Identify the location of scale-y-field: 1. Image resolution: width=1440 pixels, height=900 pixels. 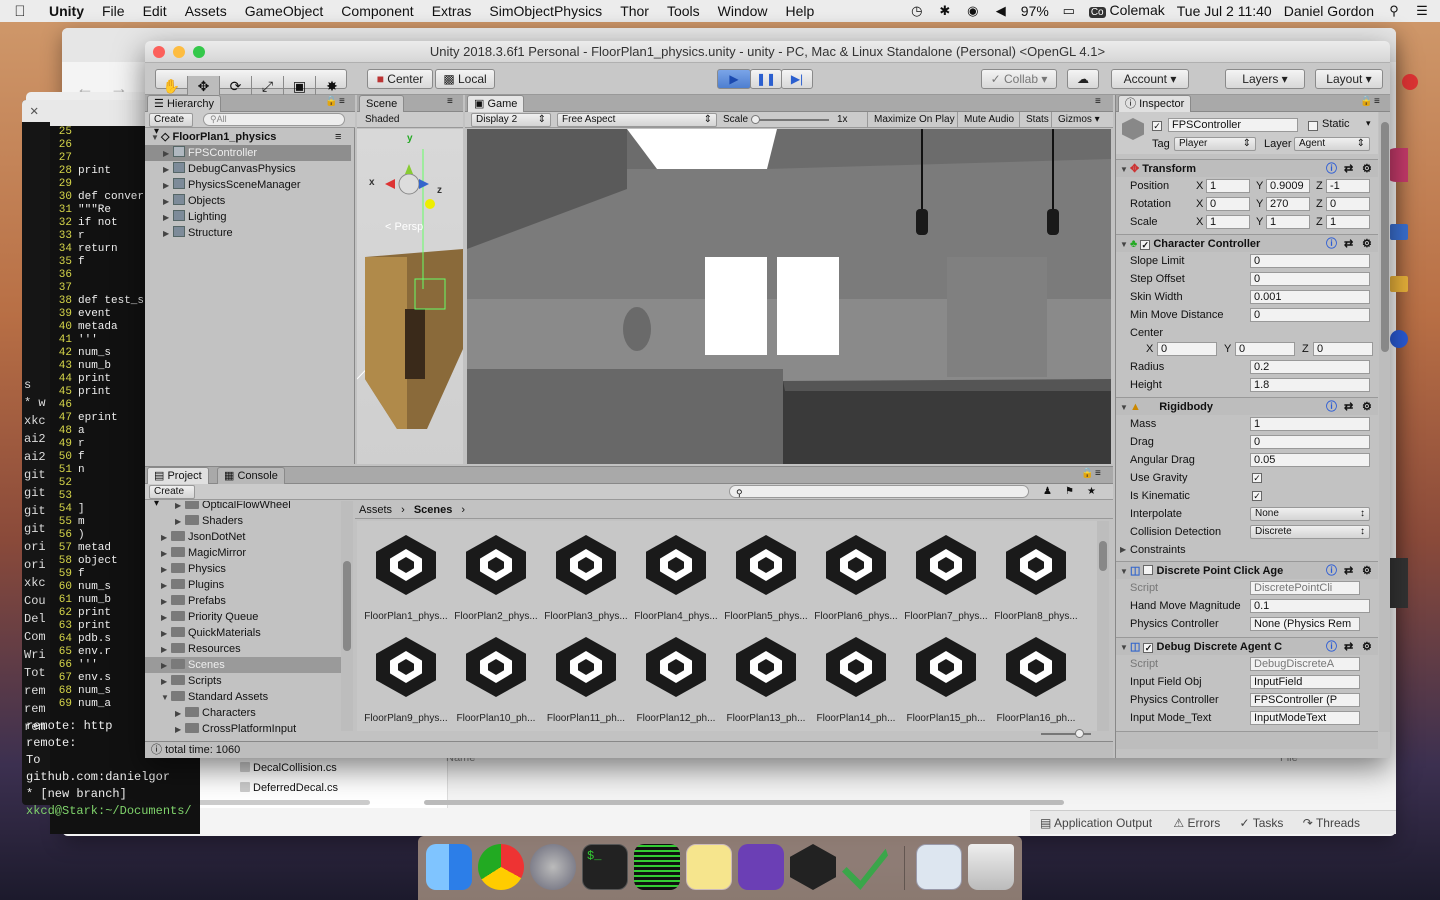
(1288, 222).